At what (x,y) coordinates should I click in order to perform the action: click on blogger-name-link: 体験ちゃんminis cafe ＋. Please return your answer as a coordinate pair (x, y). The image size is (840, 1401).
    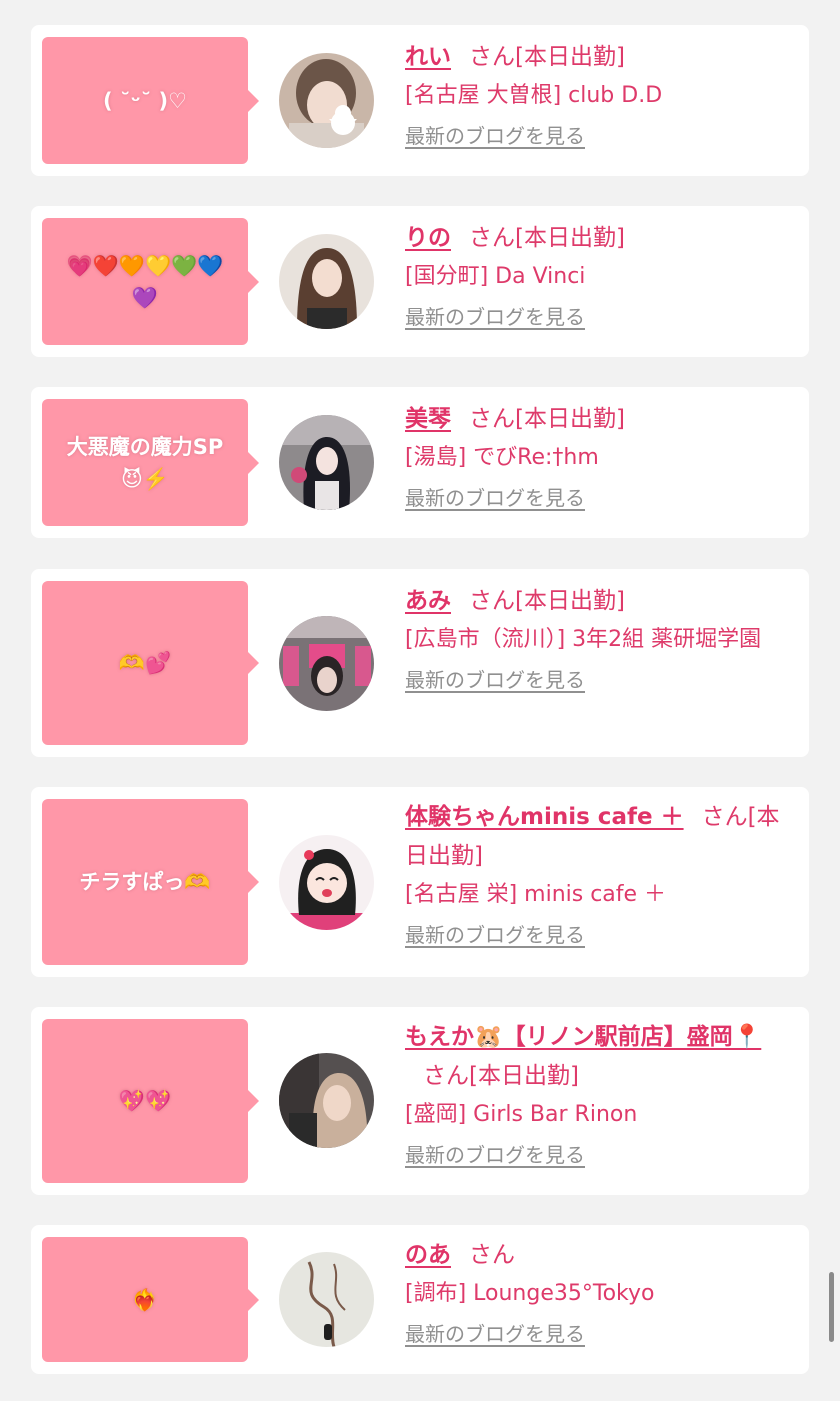
    Looking at the image, I should click on (544, 817).